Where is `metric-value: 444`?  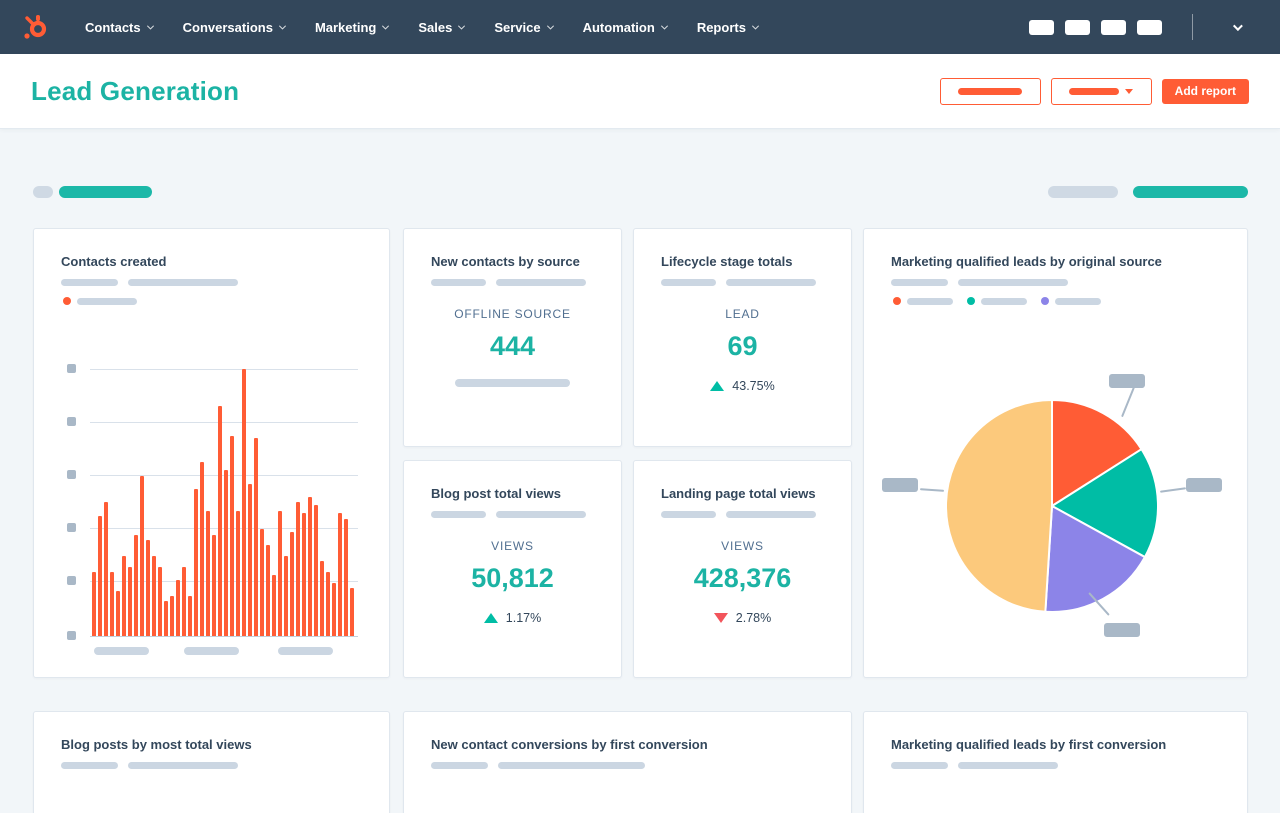
metric-value: 444 is located at coordinates (512, 346).